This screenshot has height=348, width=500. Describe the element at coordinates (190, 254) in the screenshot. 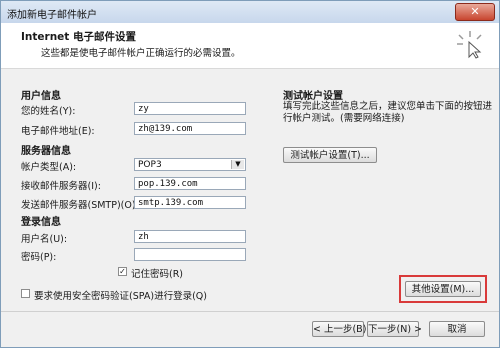

I see `password-field` at that location.